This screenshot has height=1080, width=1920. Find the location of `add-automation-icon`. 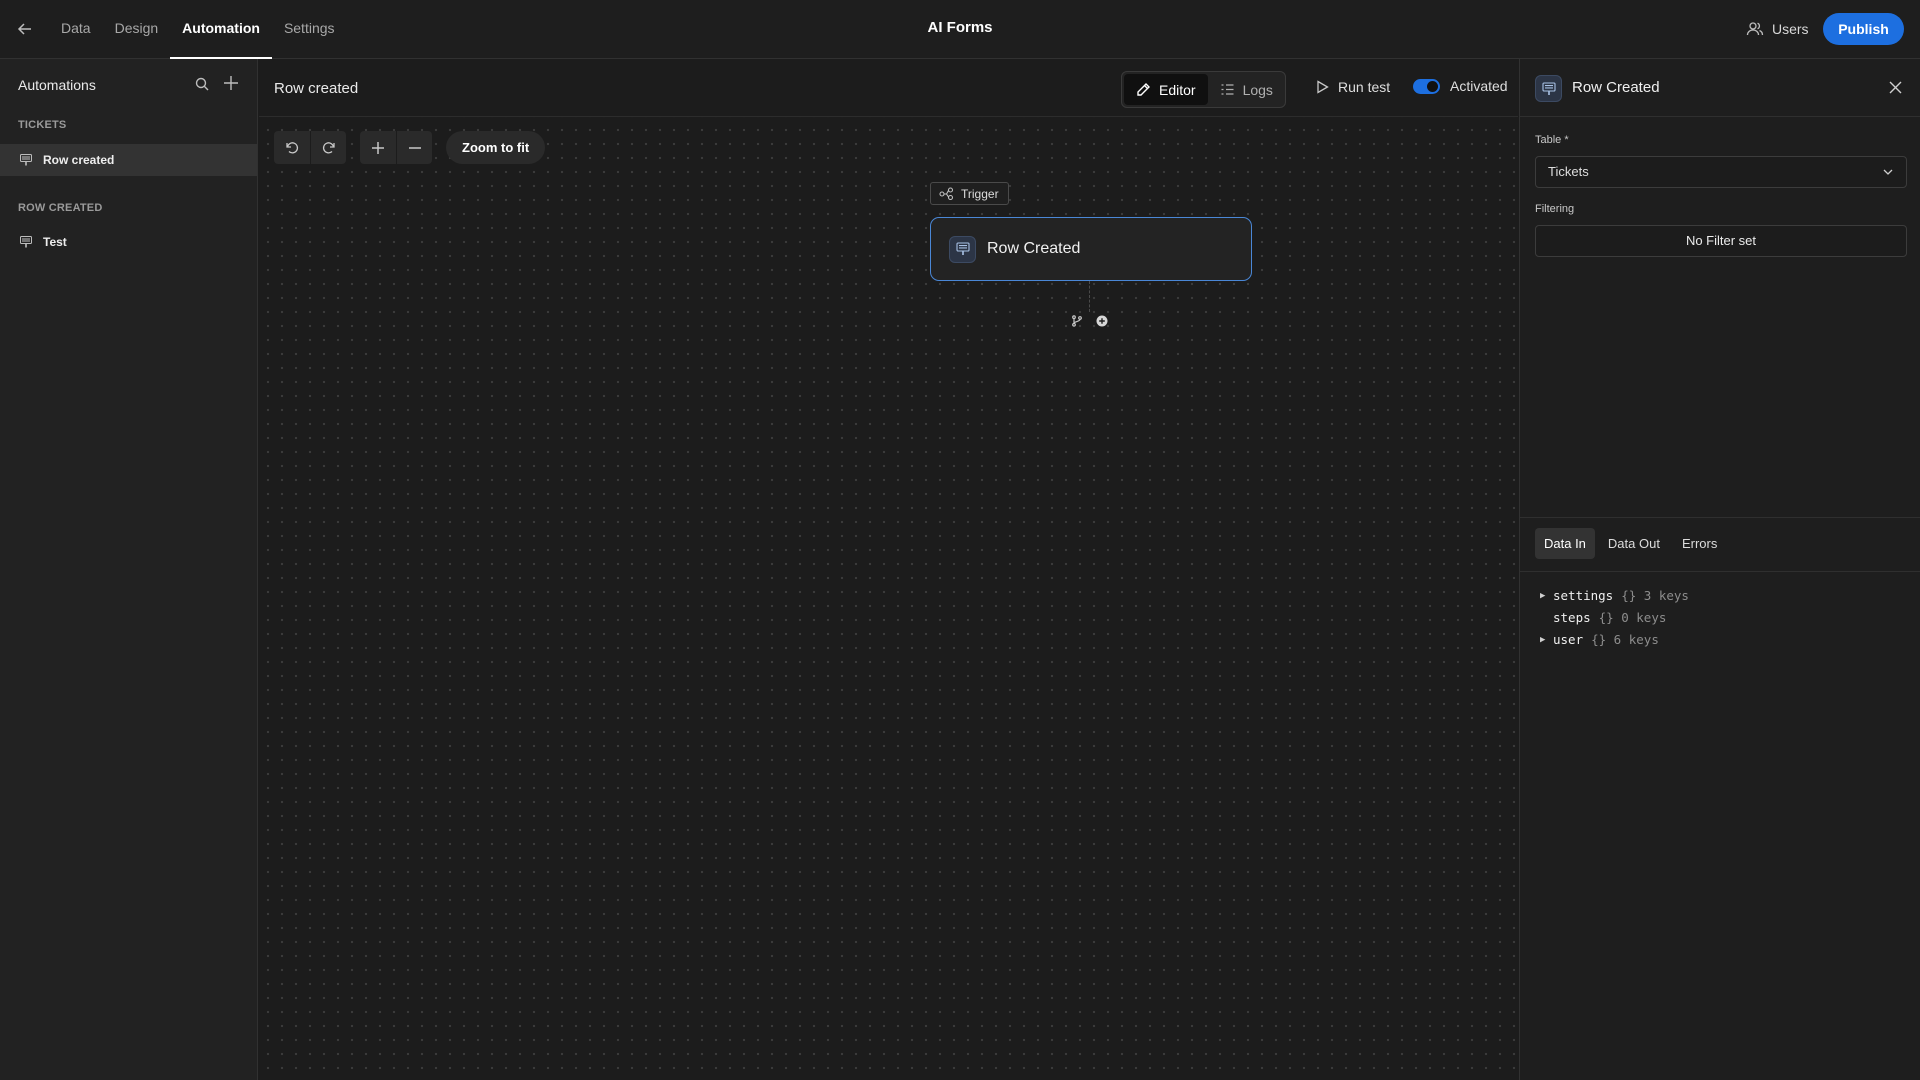

add-automation-icon is located at coordinates (231, 83).